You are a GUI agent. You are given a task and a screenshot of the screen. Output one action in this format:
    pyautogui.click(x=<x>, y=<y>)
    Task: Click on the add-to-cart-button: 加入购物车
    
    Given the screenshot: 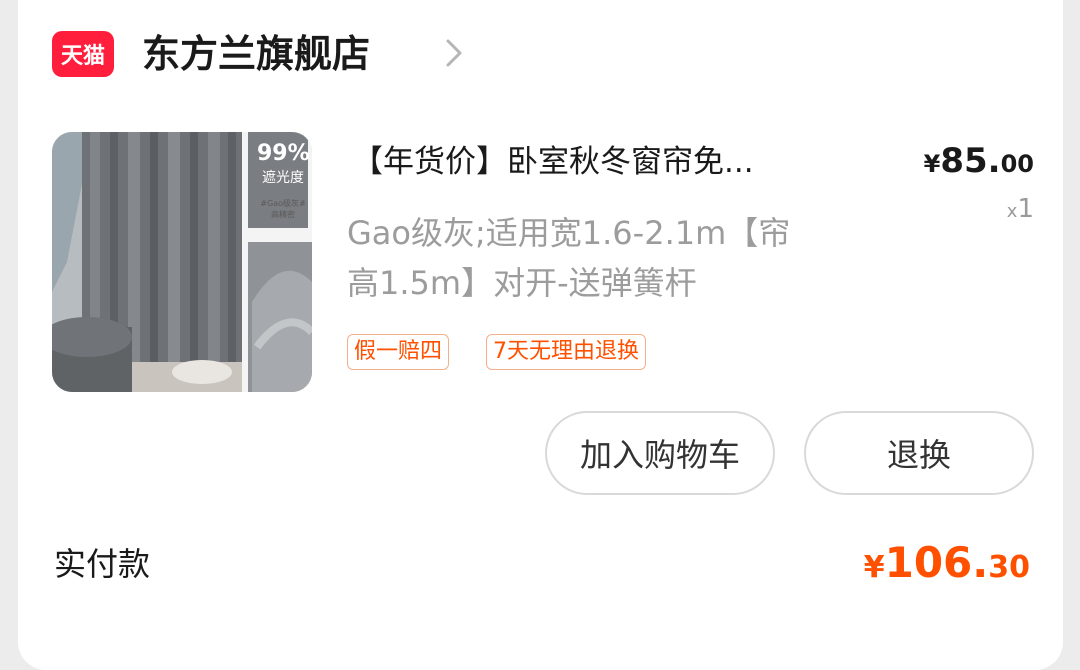 What is the action you would take?
    pyautogui.click(x=660, y=453)
    